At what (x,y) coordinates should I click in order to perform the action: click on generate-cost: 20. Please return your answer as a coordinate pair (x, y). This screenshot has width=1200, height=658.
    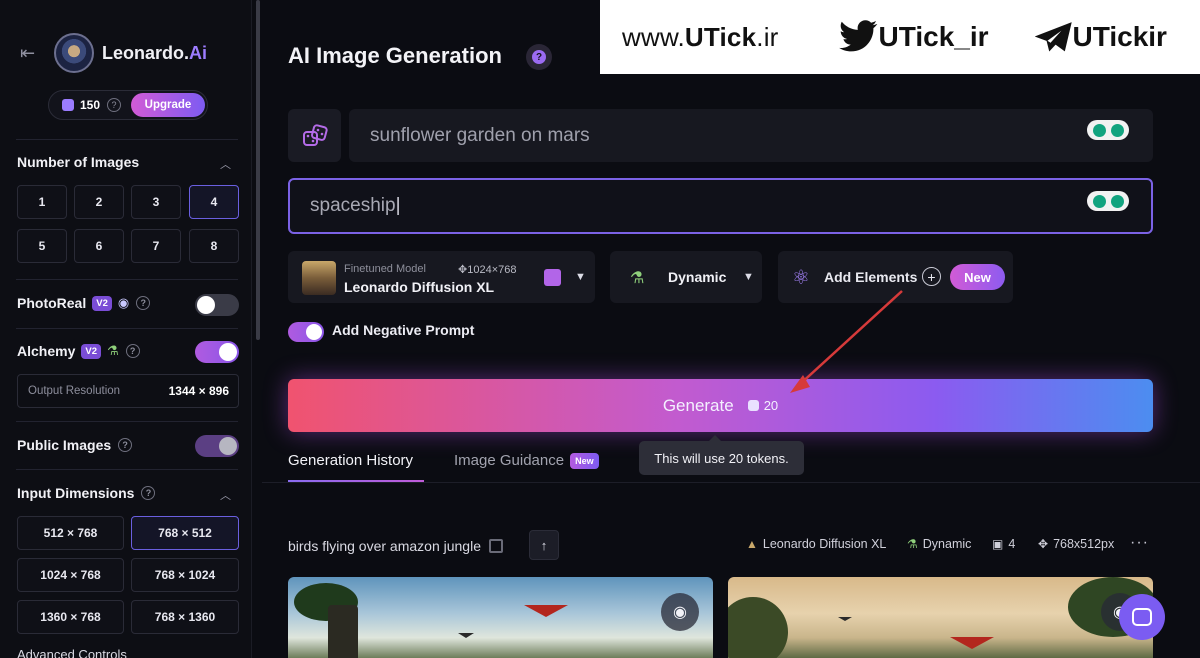
    Looking at the image, I should click on (762, 405).